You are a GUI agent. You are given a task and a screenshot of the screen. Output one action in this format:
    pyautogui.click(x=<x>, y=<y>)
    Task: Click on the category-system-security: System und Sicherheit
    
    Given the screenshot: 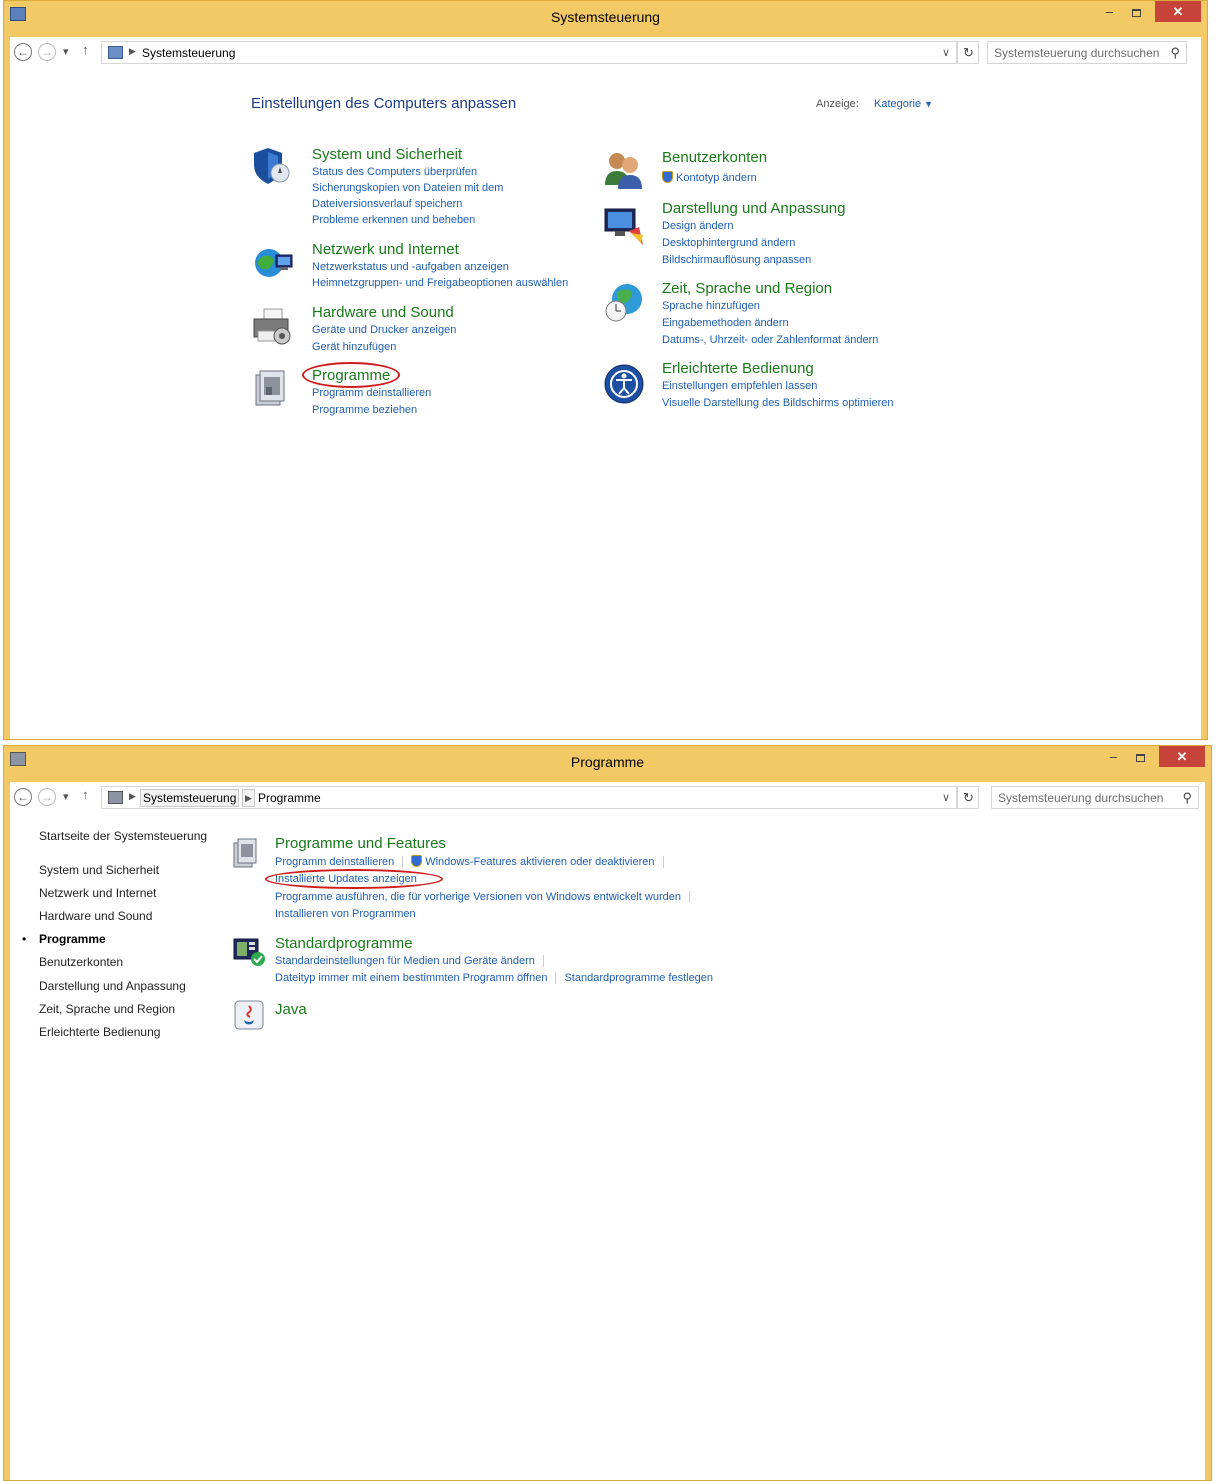 What is the action you would take?
    pyautogui.click(x=387, y=154)
    